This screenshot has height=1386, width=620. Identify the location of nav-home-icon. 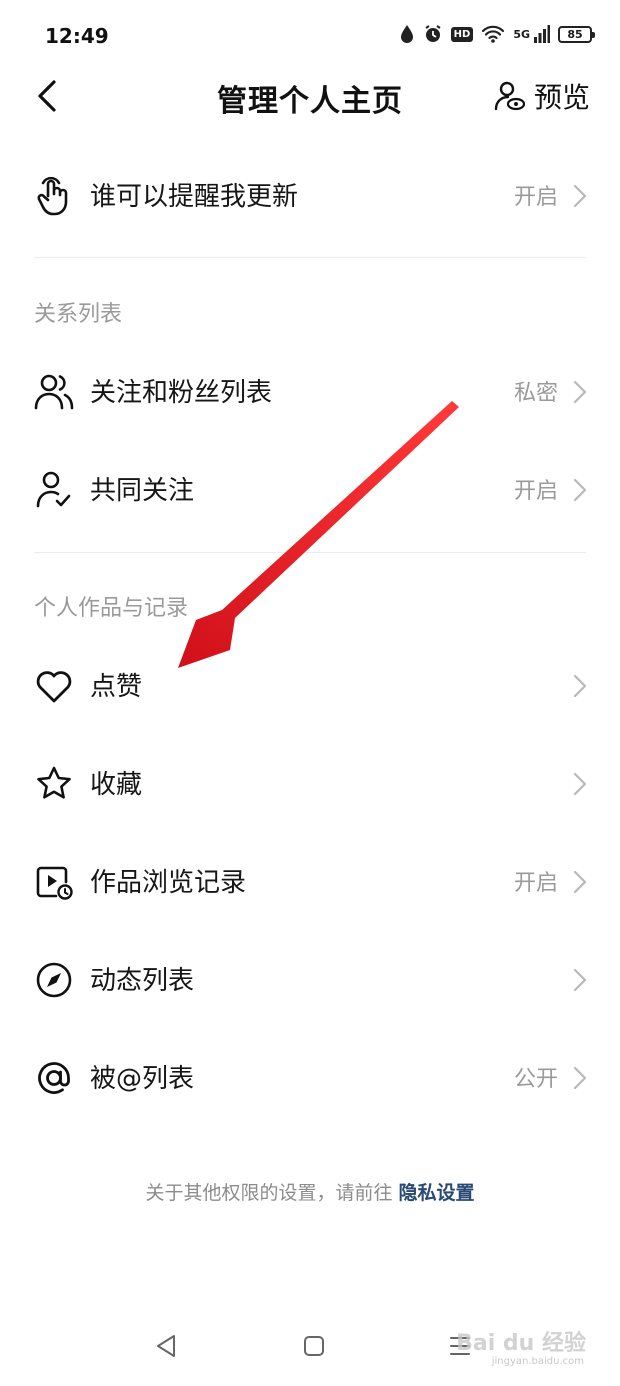
(314, 1346).